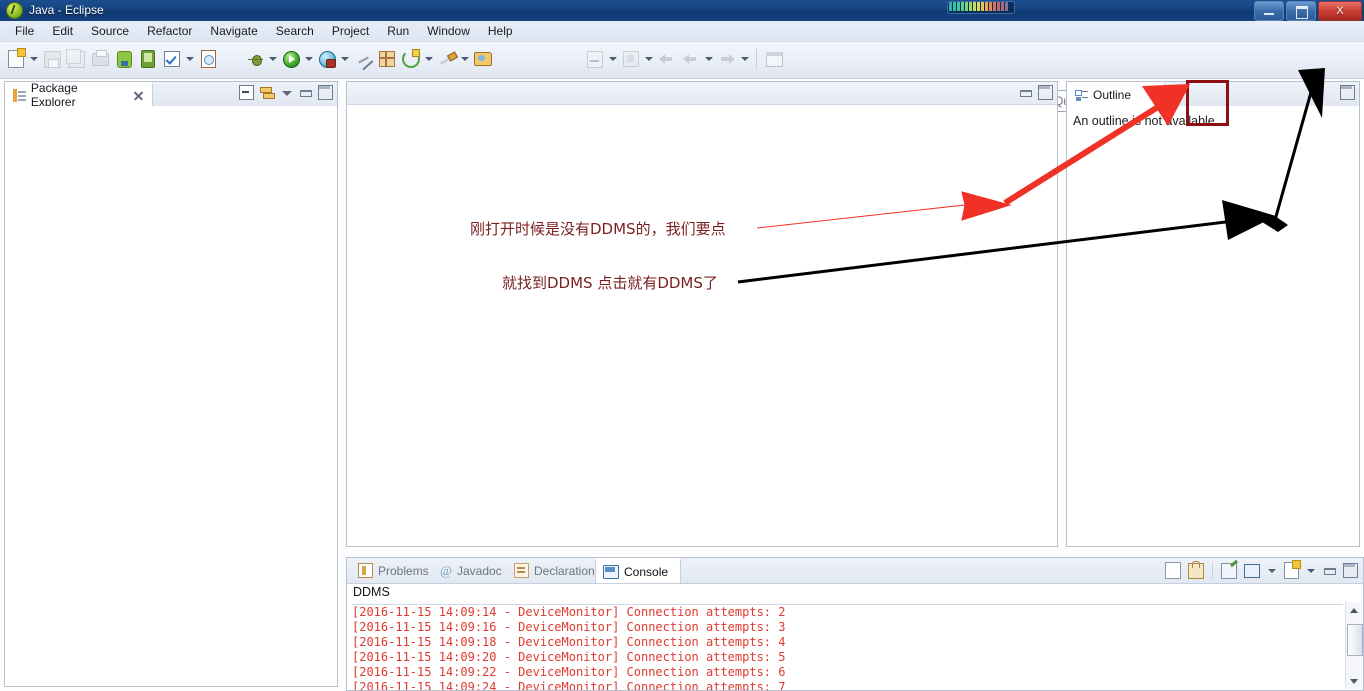 This screenshot has height=691, width=1364. What do you see at coordinates (1354, 610) in the screenshot?
I see `scroll-up-icon` at bounding box center [1354, 610].